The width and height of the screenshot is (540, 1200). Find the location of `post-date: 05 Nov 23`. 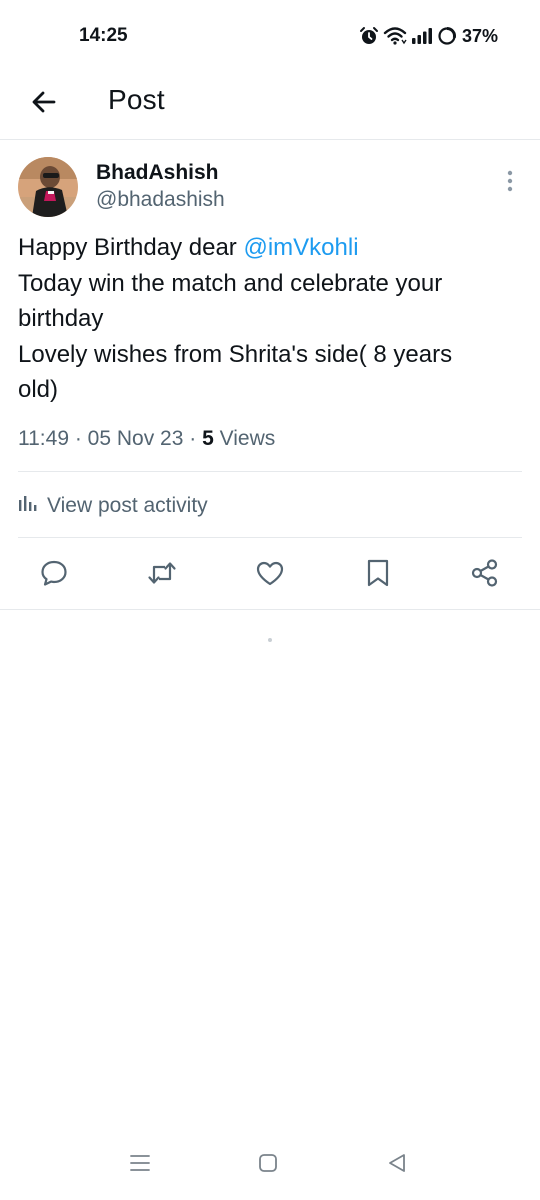

post-date: 05 Nov 23 is located at coordinates (135, 438).